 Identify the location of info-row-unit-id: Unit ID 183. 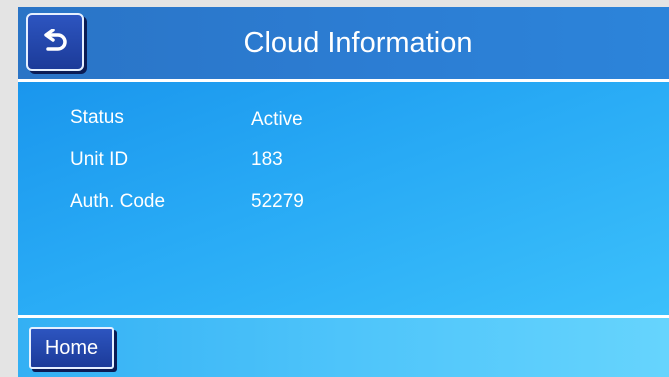
(343, 160).